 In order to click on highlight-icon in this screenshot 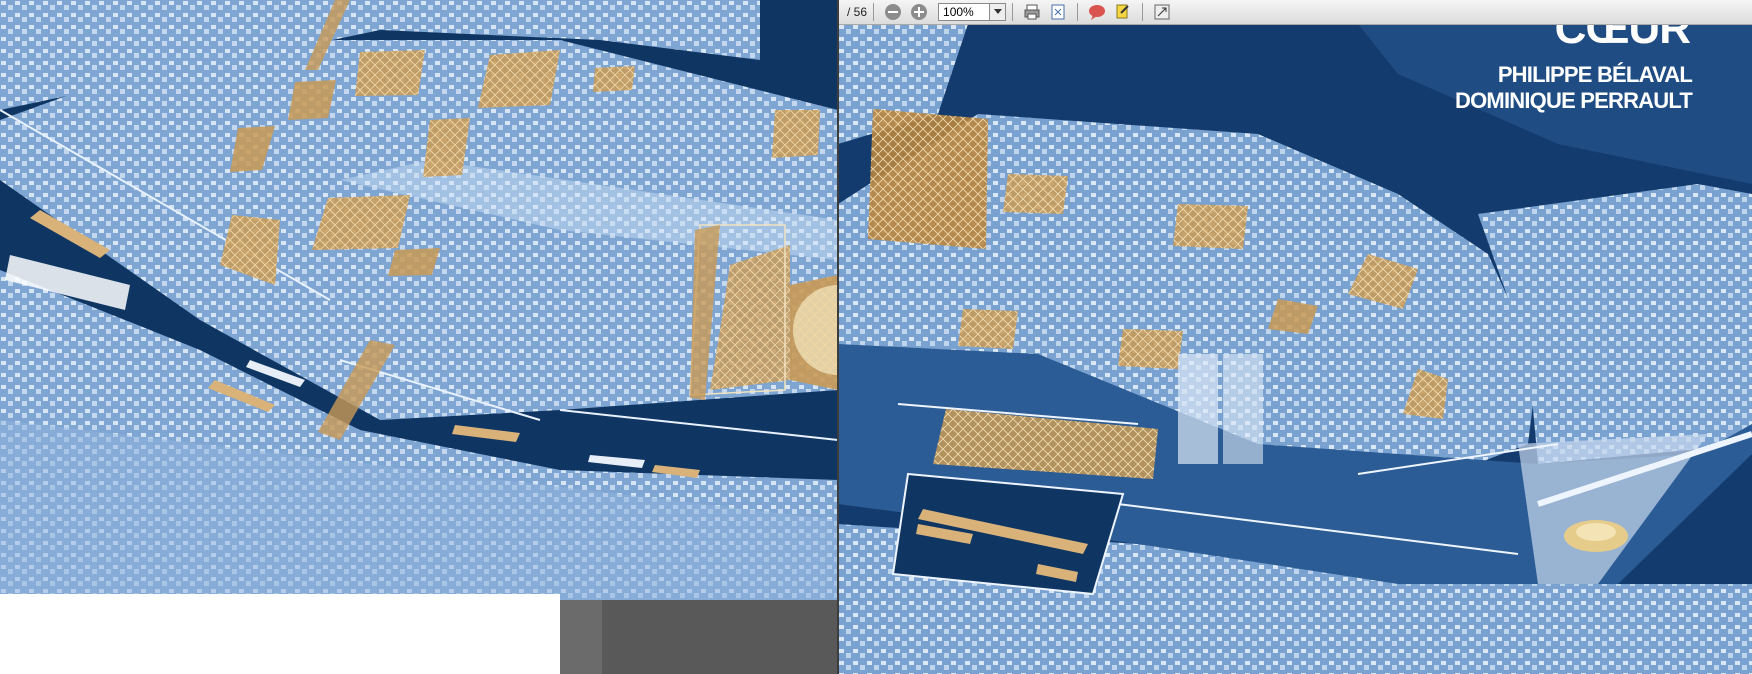, I will do `click(1122, 11)`.